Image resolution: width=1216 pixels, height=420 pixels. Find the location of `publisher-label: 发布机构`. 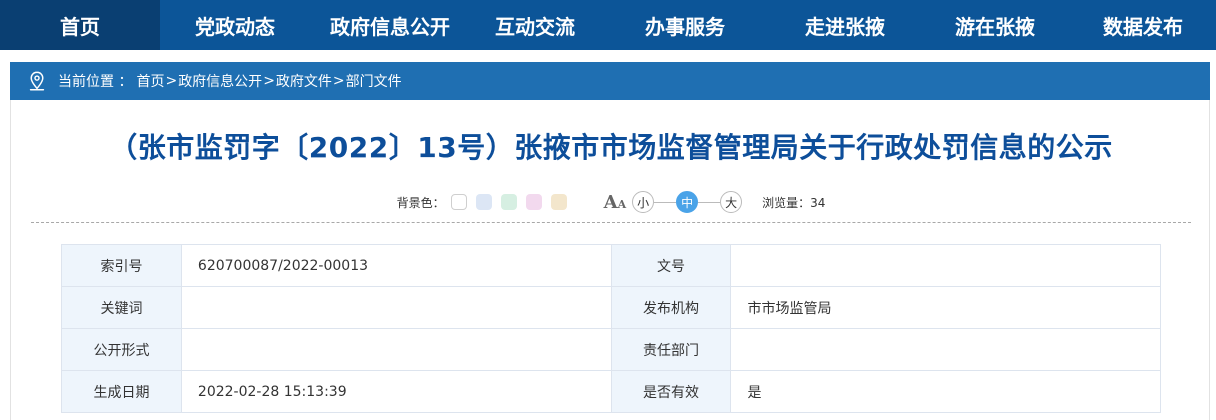

publisher-label: 发布机构 is located at coordinates (671, 307).